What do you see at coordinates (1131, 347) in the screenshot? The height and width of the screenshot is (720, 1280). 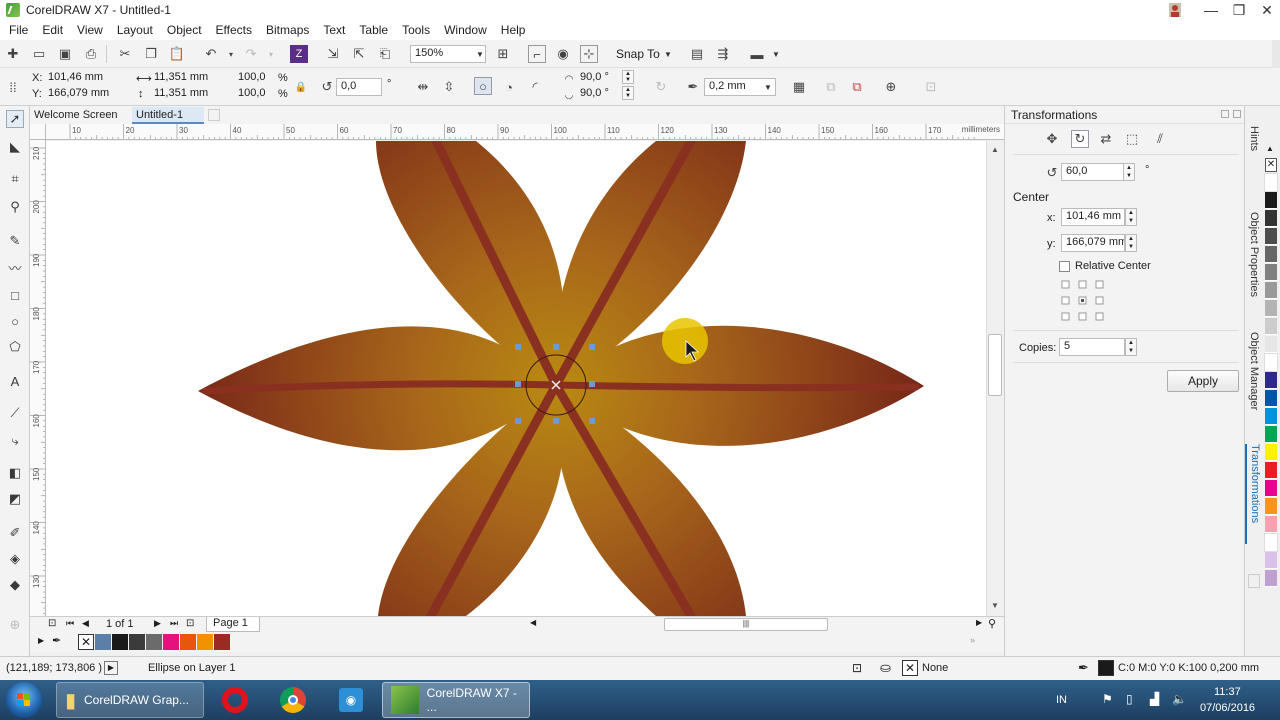 I see `copies-spinner: ▲ ▼` at bounding box center [1131, 347].